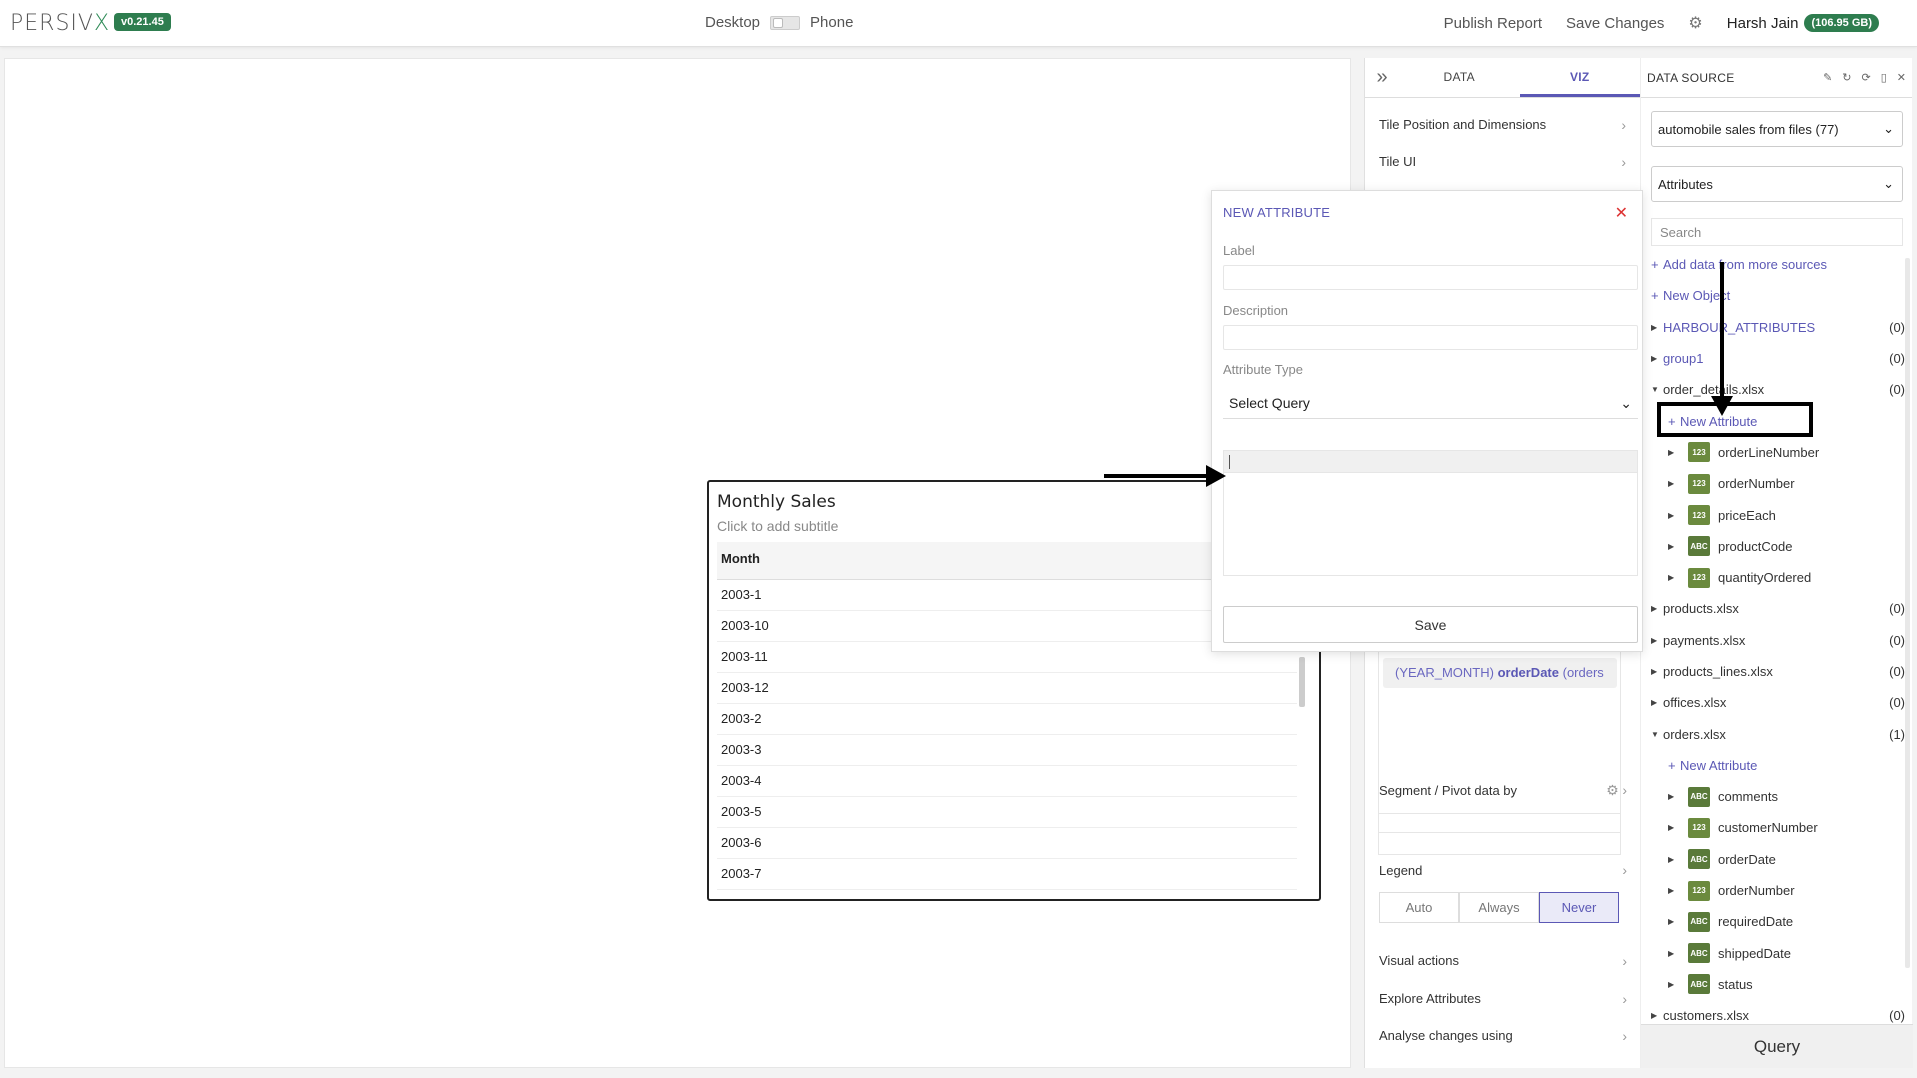 The width and height of the screenshot is (1917, 1078). Describe the element at coordinates (1778, 358) in the screenshot. I see `tree-group: ▶ group1 (0)` at that location.